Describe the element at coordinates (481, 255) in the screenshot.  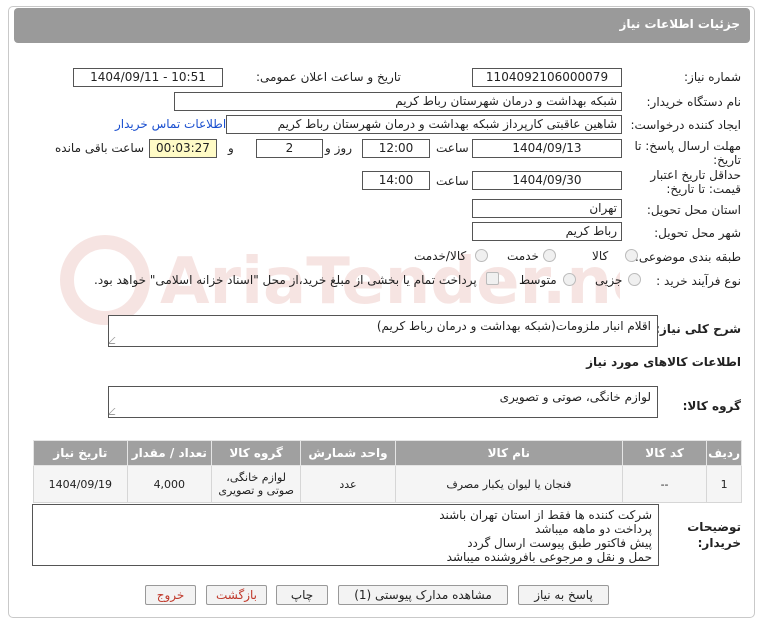
I see `category-radio-both` at that location.